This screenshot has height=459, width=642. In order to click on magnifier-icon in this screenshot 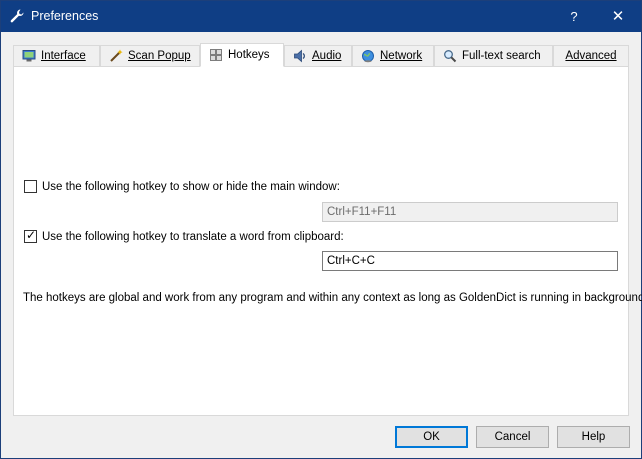, I will do `click(450, 56)`.